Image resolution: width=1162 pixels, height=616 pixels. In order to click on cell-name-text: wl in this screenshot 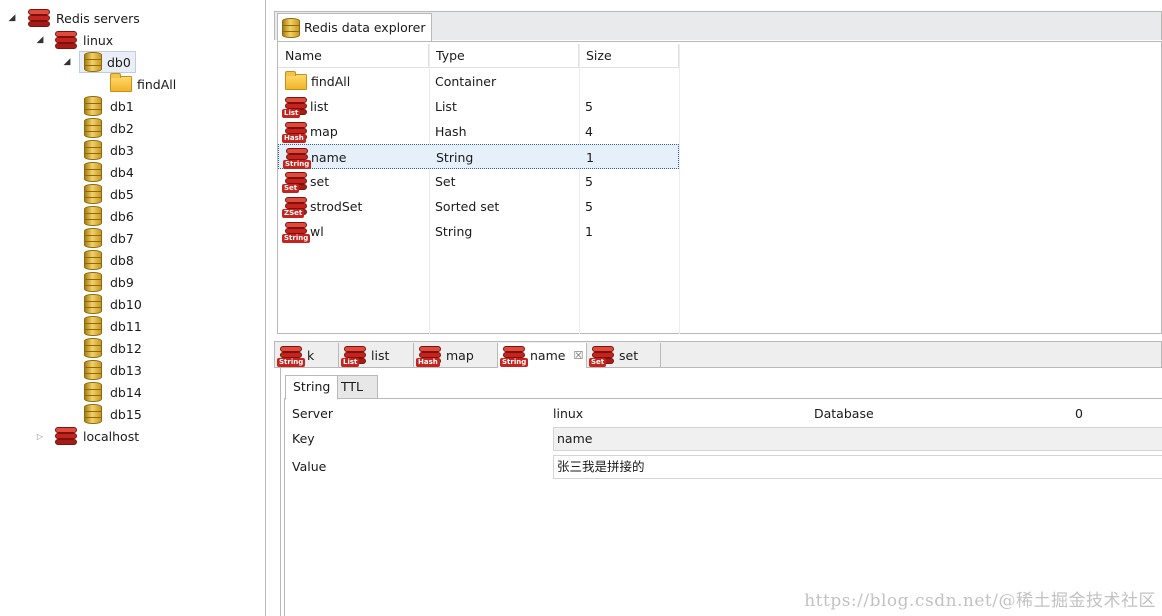, I will do `click(317, 231)`.